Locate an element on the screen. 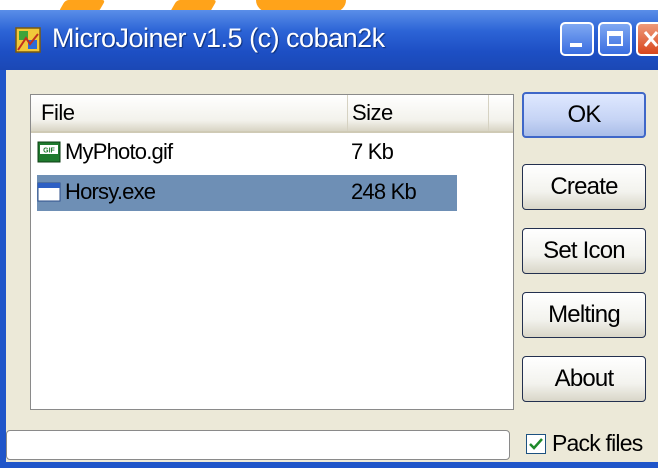 The height and width of the screenshot is (468, 658). file-list-header: File Size is located at coordinates (272, 114).